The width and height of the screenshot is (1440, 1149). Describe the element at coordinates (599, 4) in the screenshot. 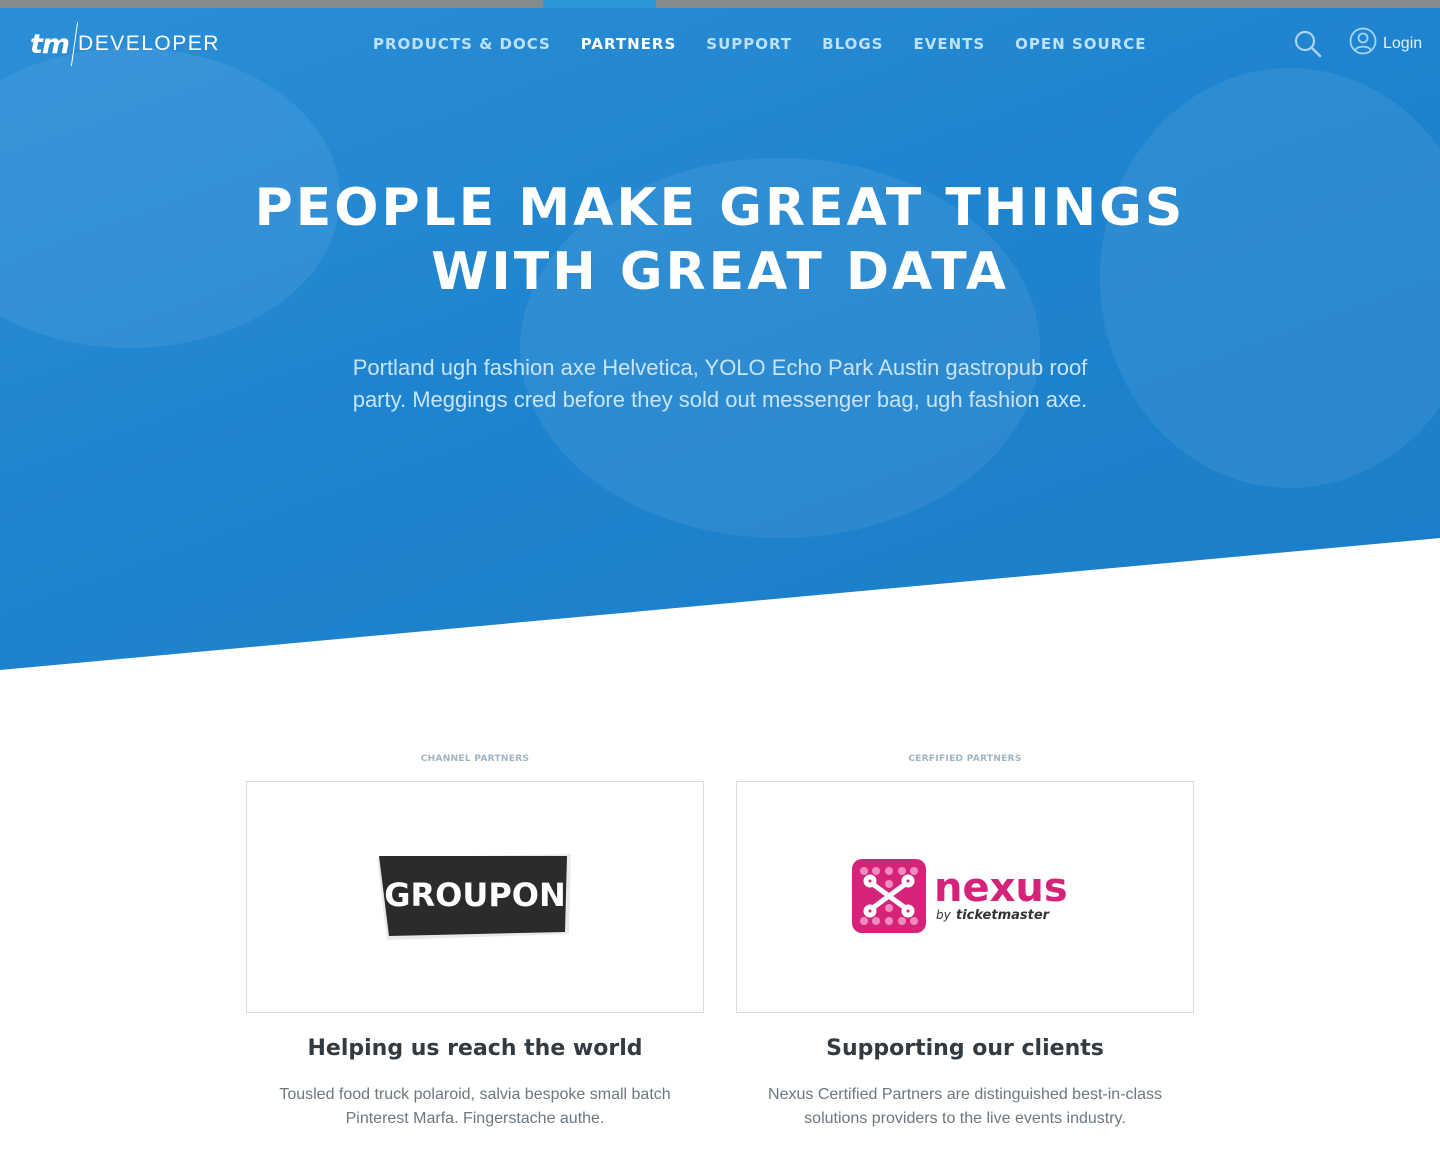

I see `active-nav-indicator` at that location.